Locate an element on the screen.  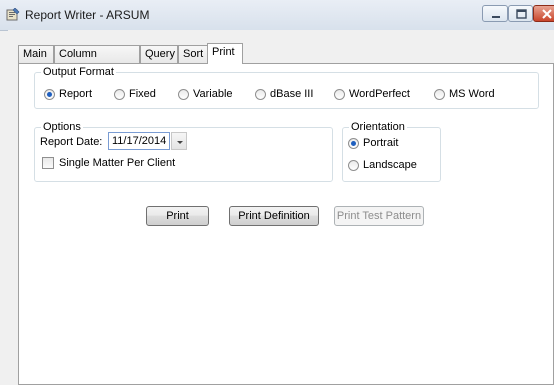
radio-fixed: Fixed is located at coordinates (135, 94).